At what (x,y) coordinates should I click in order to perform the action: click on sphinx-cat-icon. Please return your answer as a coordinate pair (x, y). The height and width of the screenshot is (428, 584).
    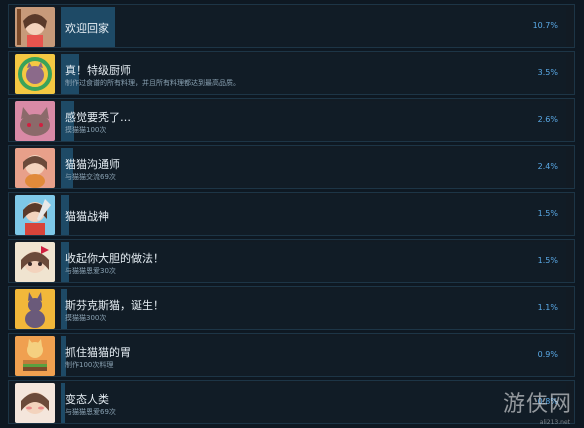
    Looking at the image, I should click on (35, 309).